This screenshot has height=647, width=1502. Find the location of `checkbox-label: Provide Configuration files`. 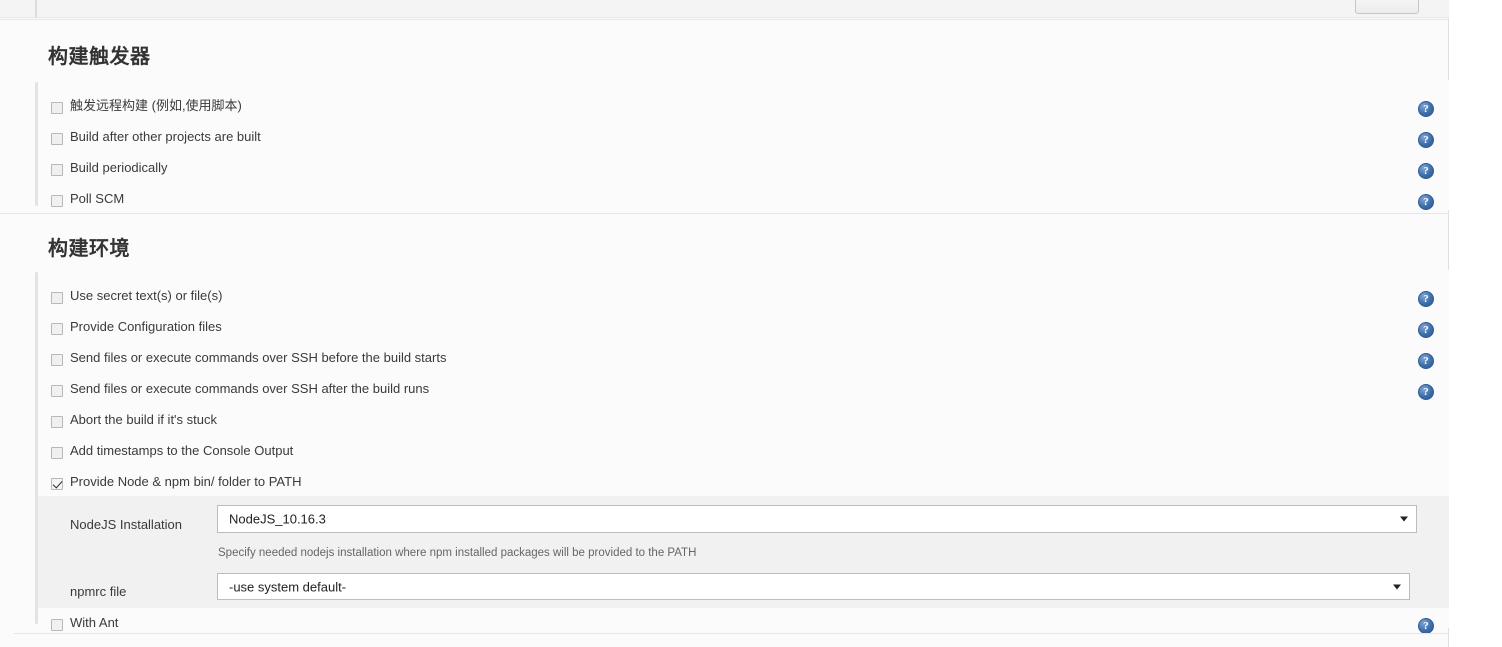

checkbox-label: Provide Configuration files is located at coordinates (146, 326).